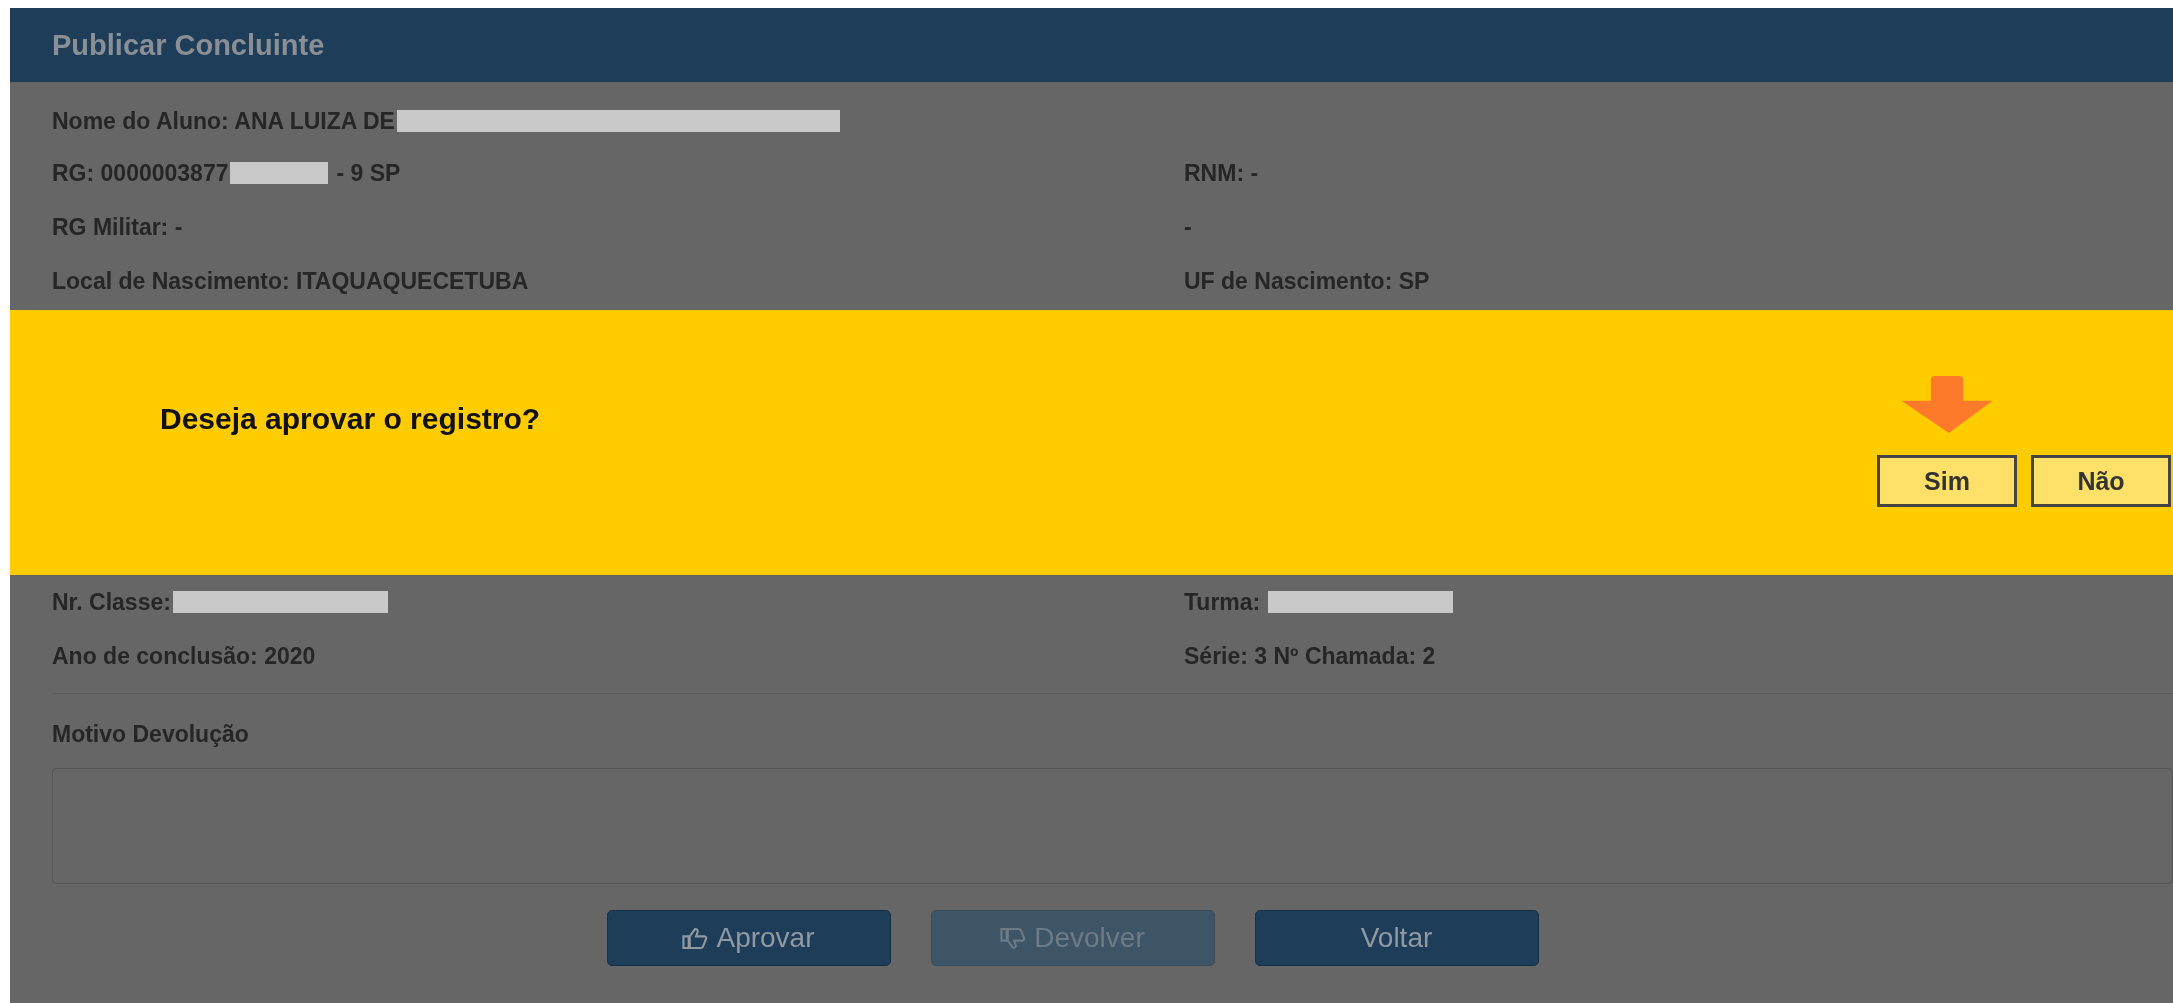 The image size is (2173, 1003). What do you see at coordinates (184, 656) in the screenshot?
I see `field-text: Ano de conclusão: 2020` at bounding box center [184, 656].